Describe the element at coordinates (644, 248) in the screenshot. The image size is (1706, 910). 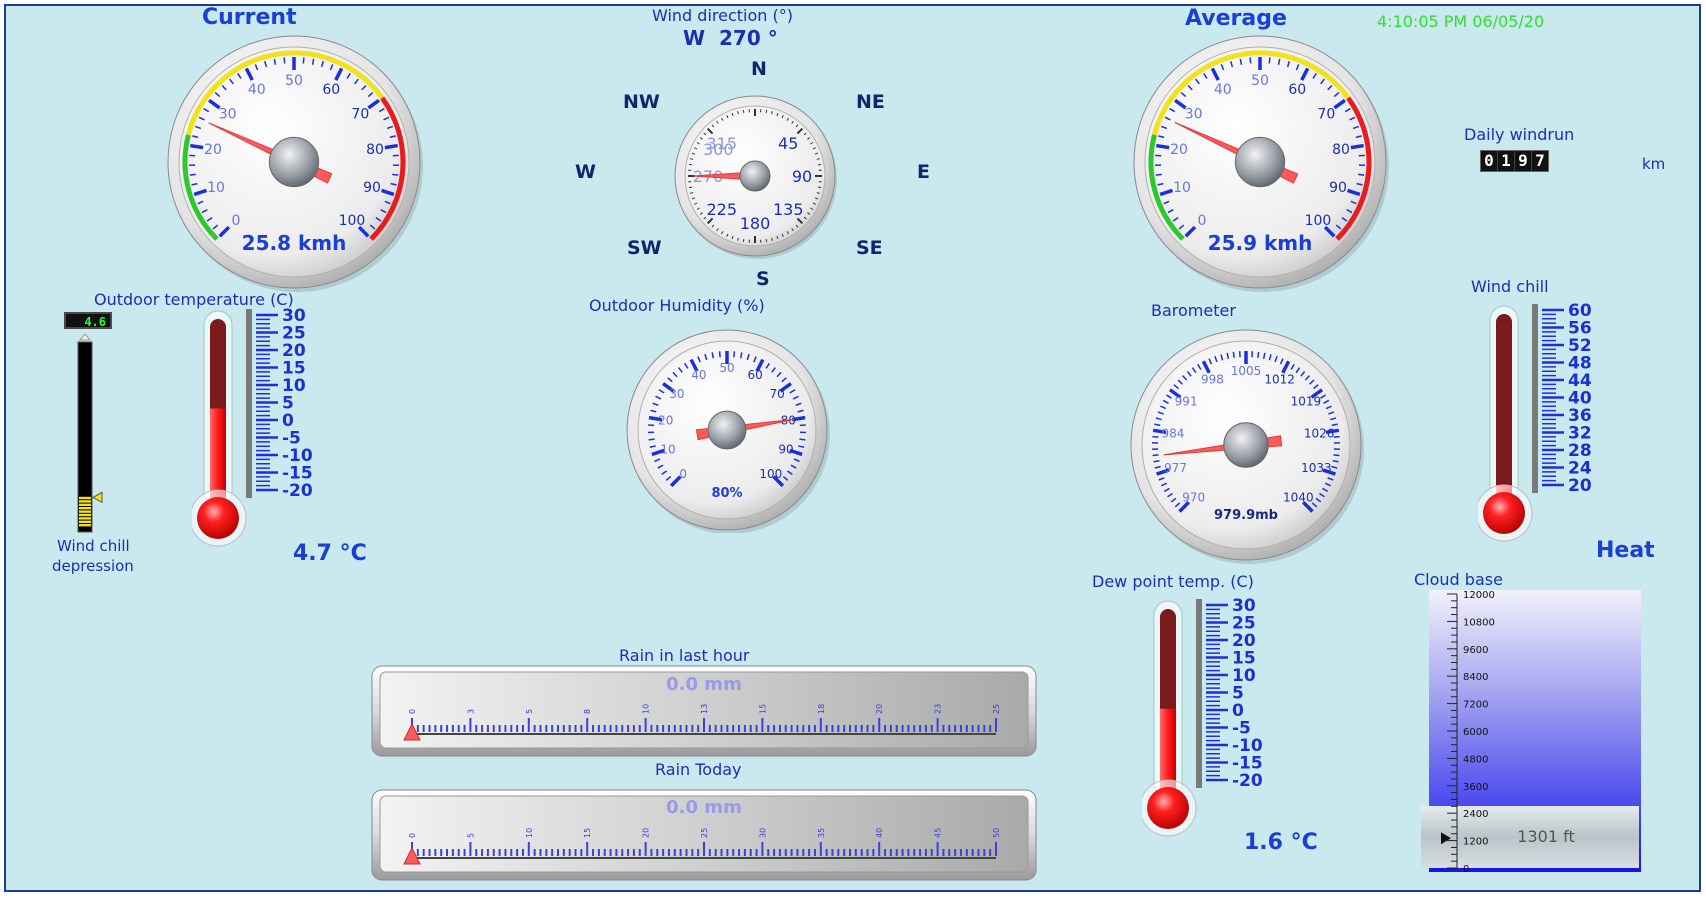
I see `compass-sw: SW` at that location.